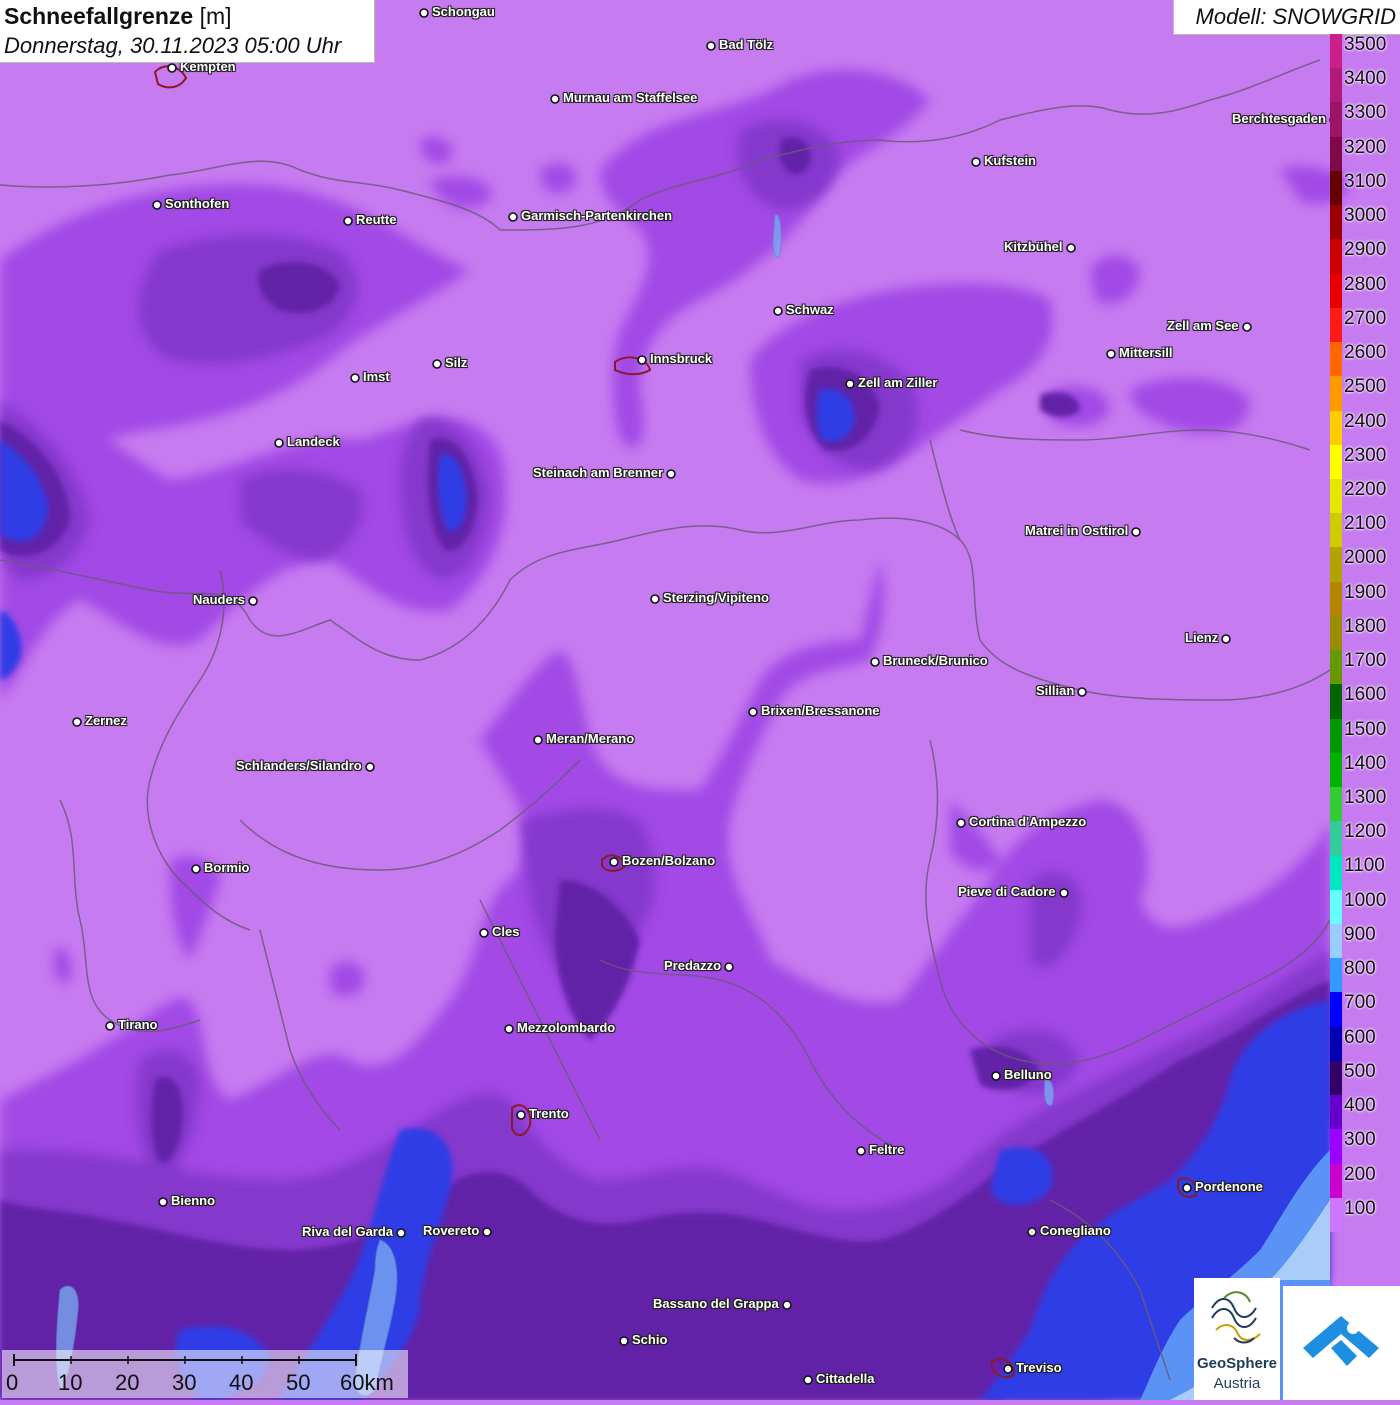 The height and width of the screenshot is (1405, 1400). Describe the element at coordinates (1033, 246) in the screenshot. I see `city-label-kitzb-hel: Kitzbühel` at that location.